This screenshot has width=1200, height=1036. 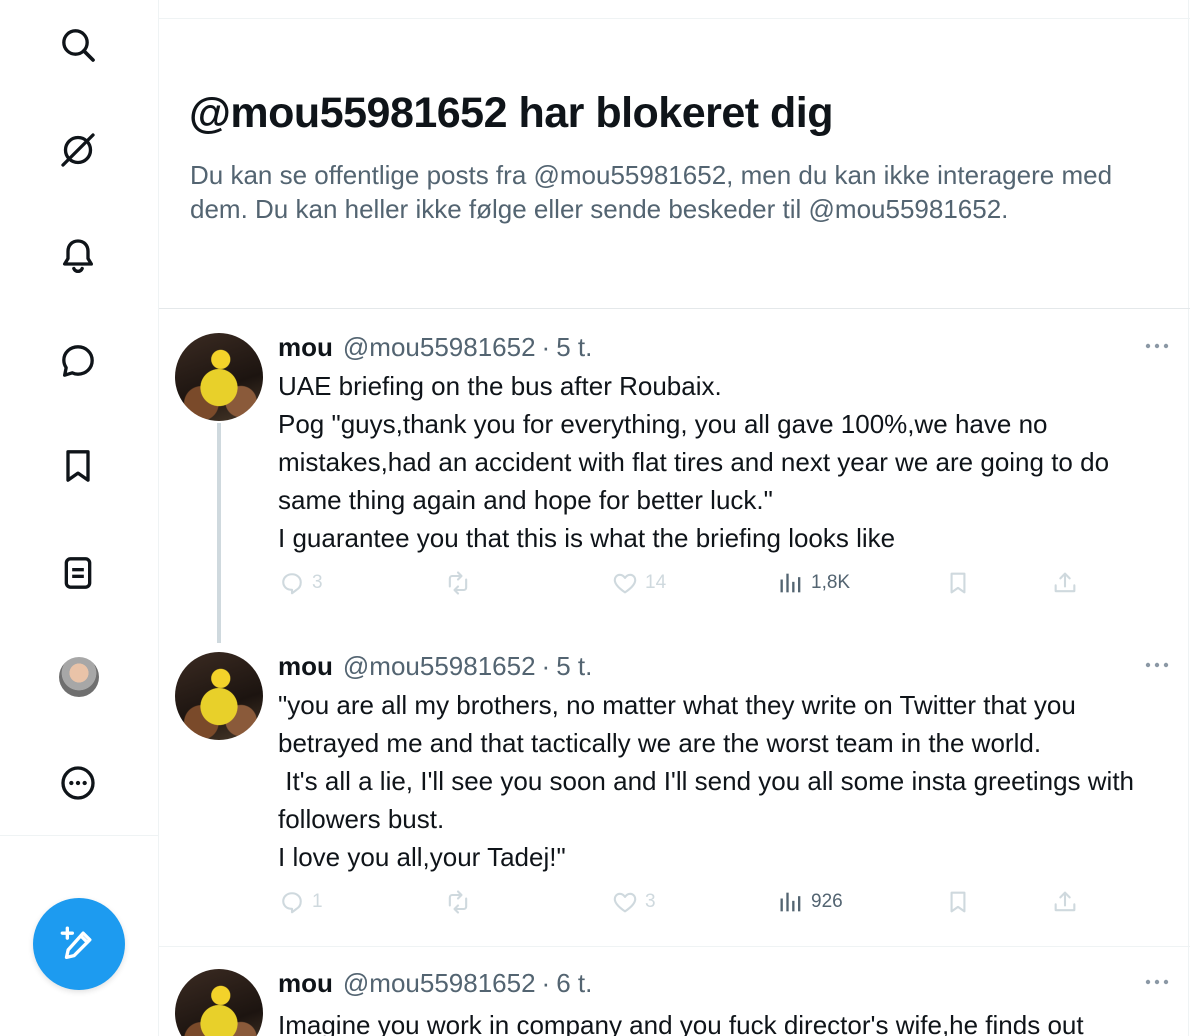 I want to click on reply-button: 3, so click(x=300, y=583).